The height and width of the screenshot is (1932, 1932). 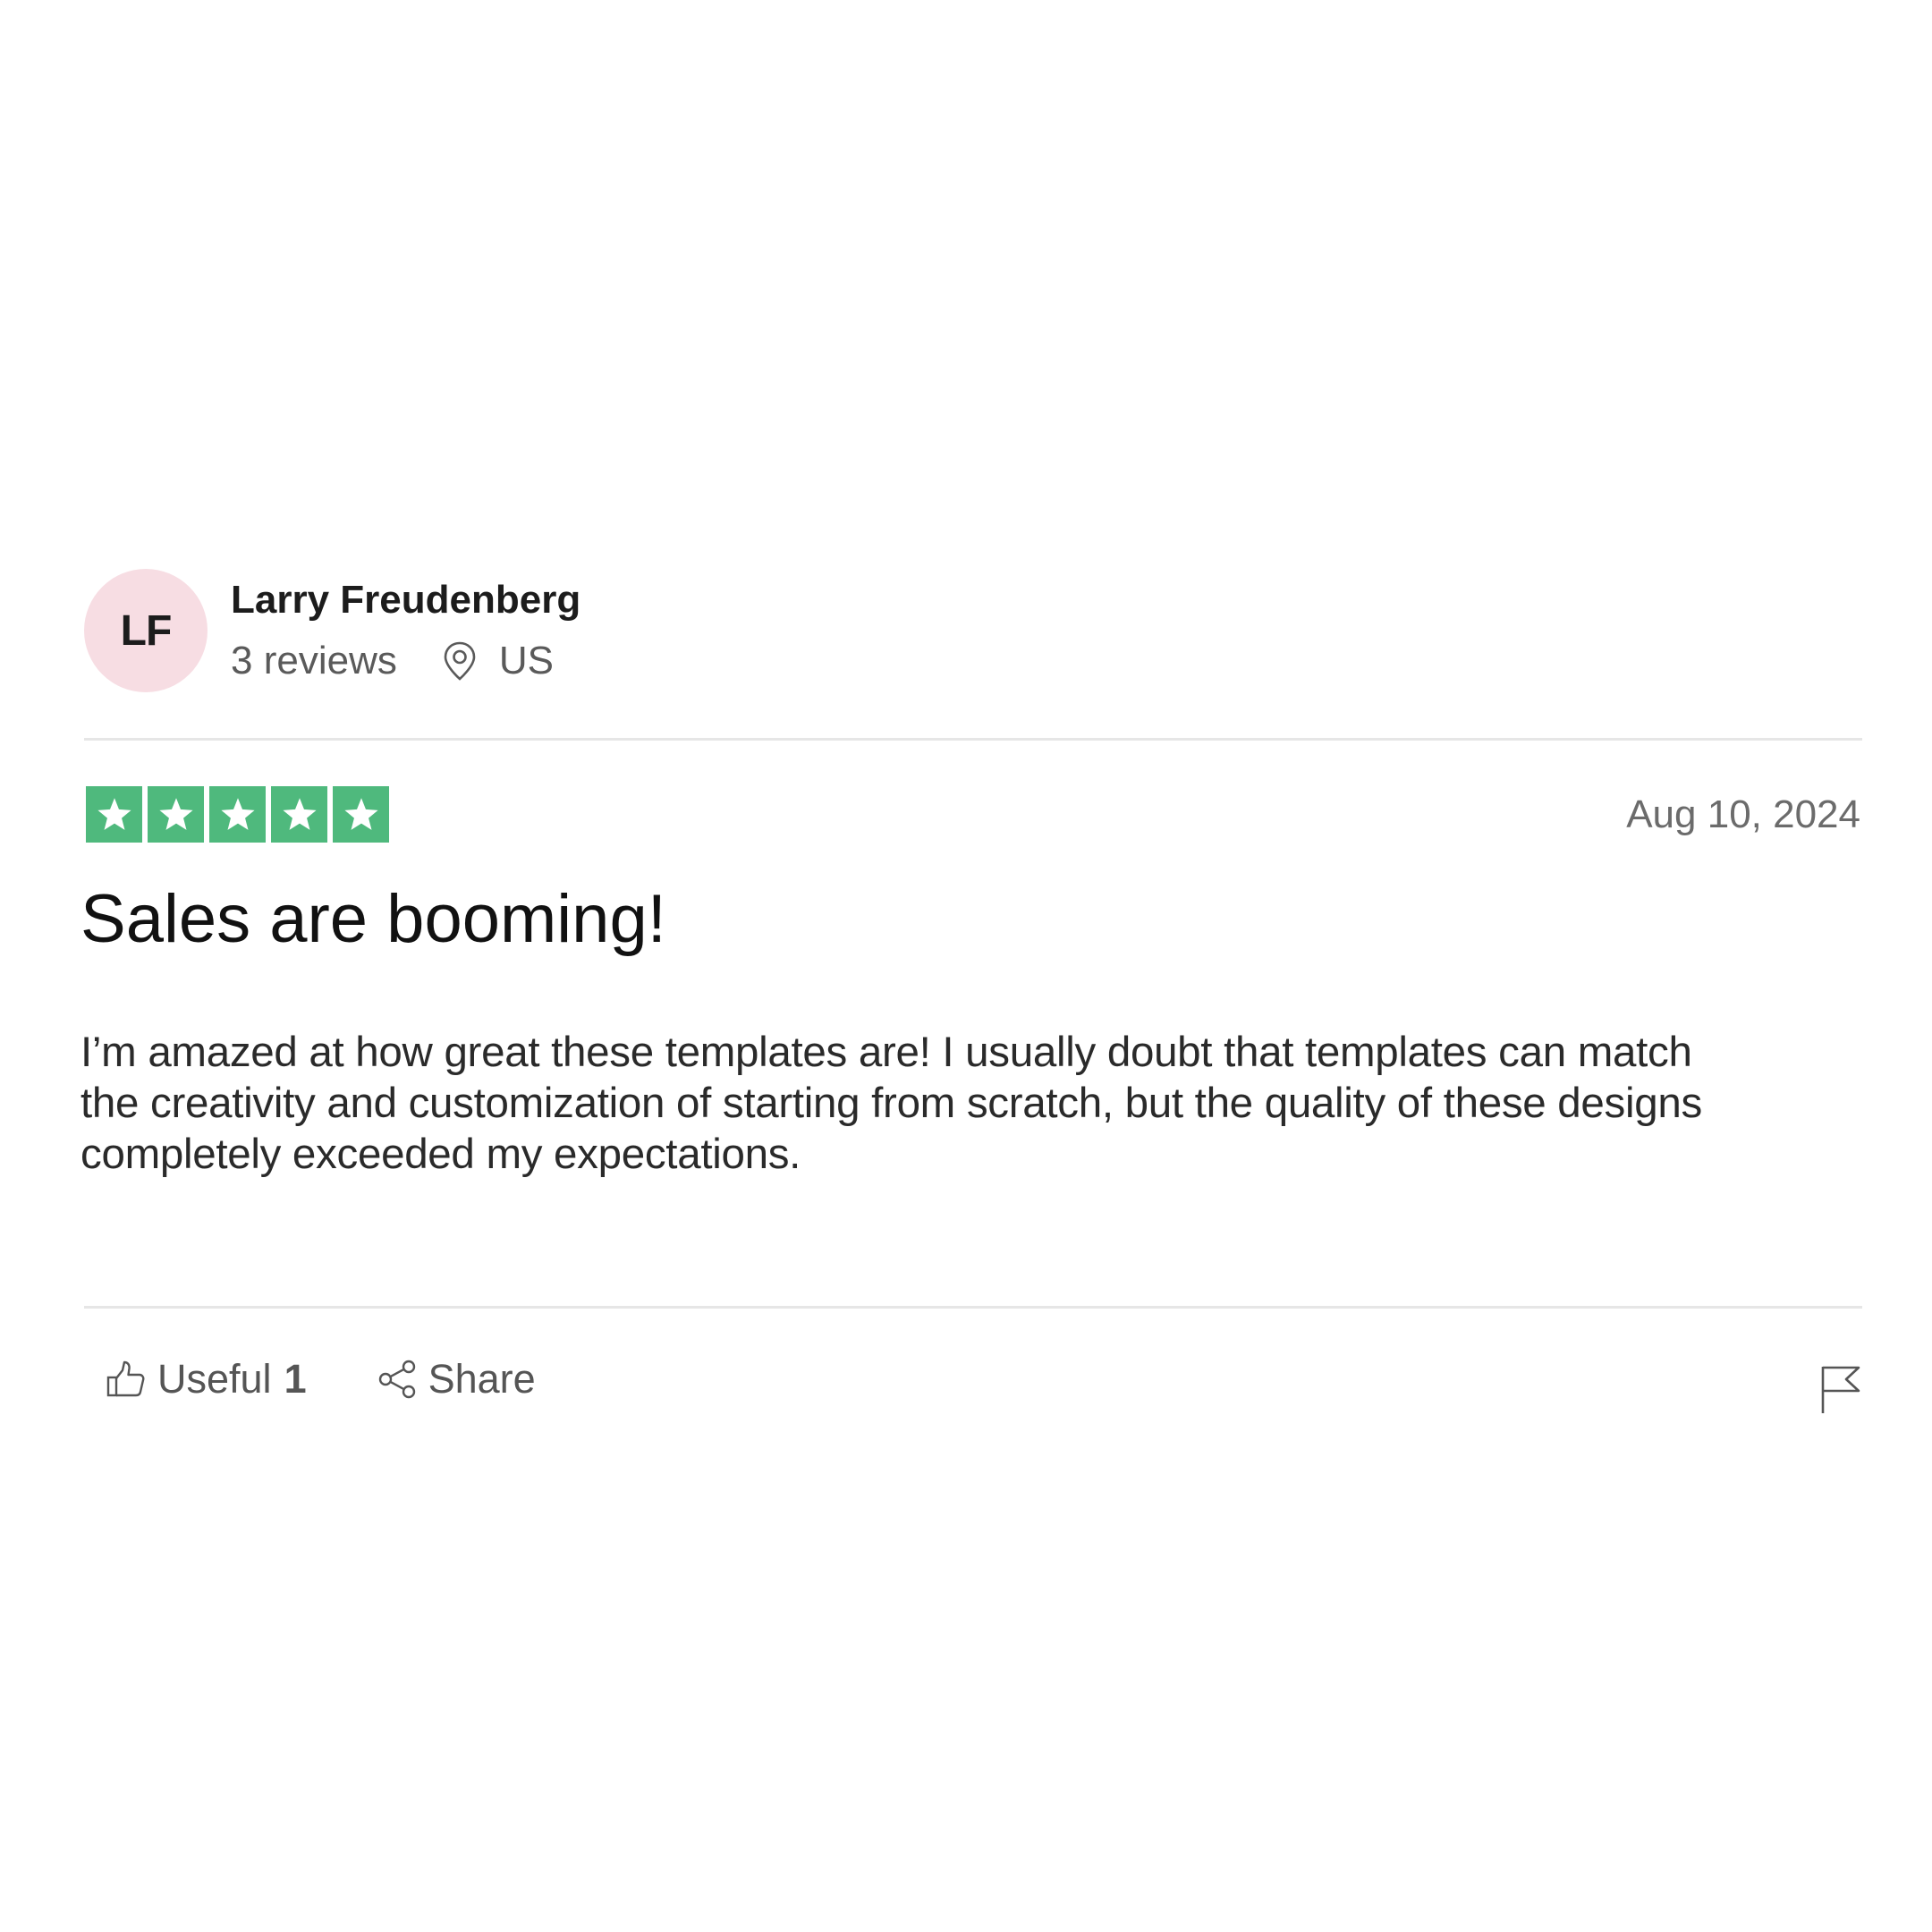 I want to click on useful-button: Useful 1, so click(x=206, y=1379).